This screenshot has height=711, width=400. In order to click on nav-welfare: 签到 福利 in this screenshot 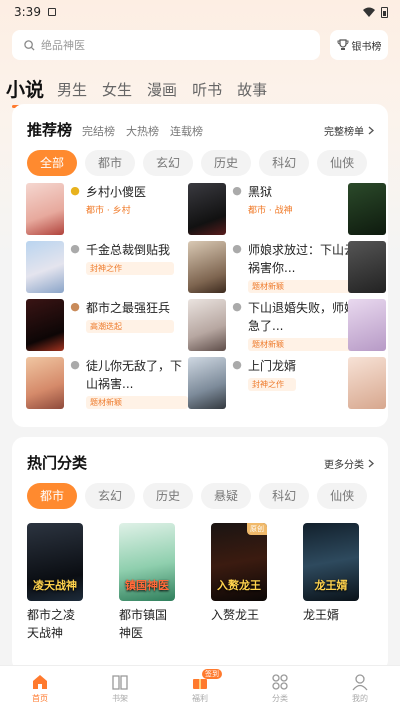, I will do `click(200, 688)`.